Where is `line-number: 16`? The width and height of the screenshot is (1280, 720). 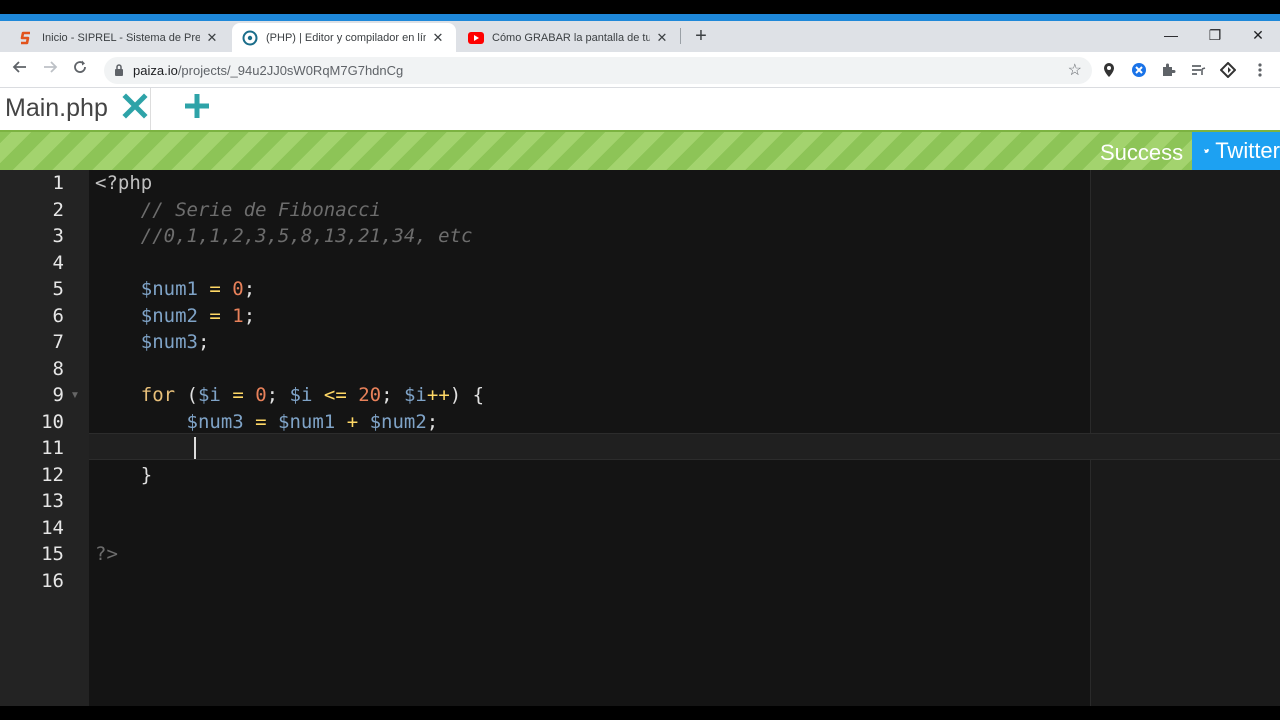
line-number: 16 is located at coordinates (52, 580).